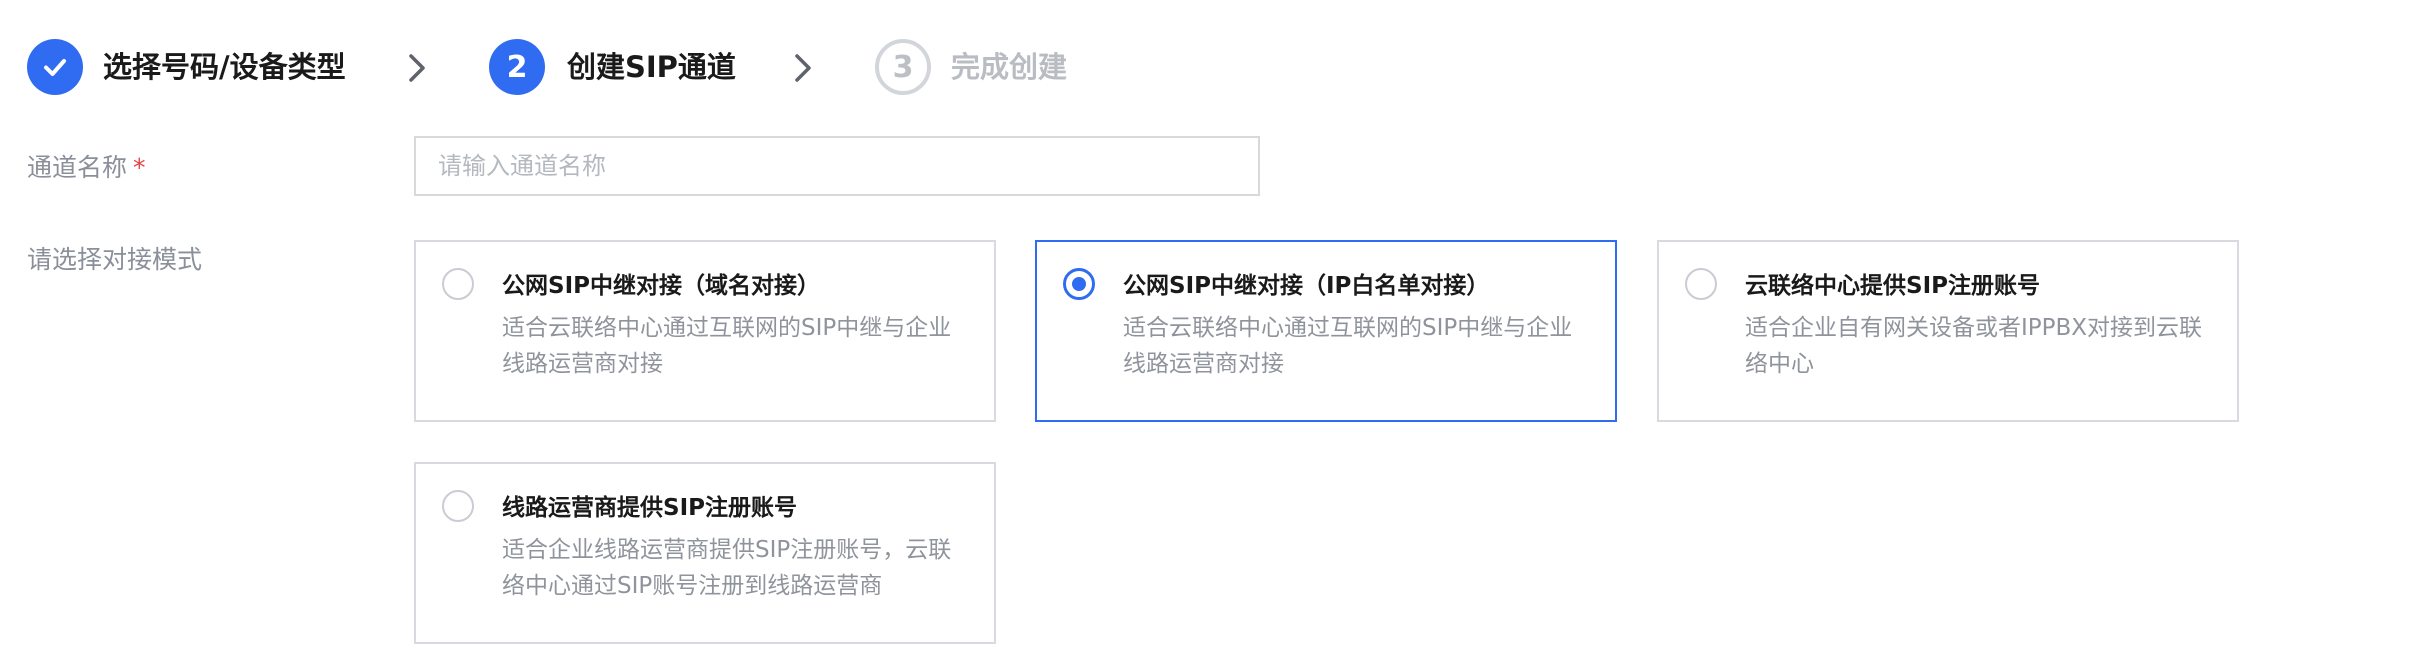 The image size is (2434, 662). Describe the element at coordinates (1009, 67) in the screenshot. I see `step-3-label: 完成创建` at that location.